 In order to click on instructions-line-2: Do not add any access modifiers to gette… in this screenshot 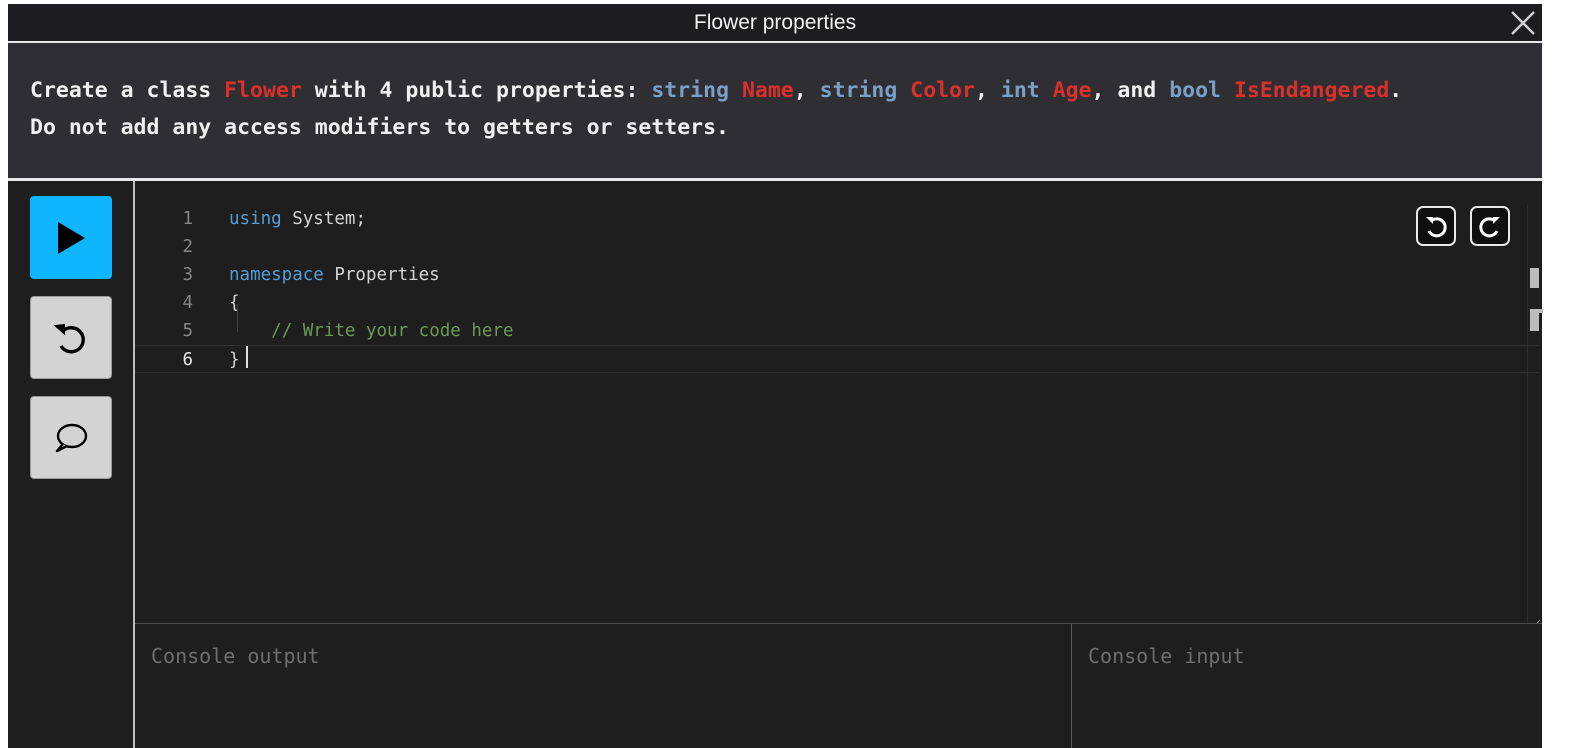, I will do `click(379, 127)`.